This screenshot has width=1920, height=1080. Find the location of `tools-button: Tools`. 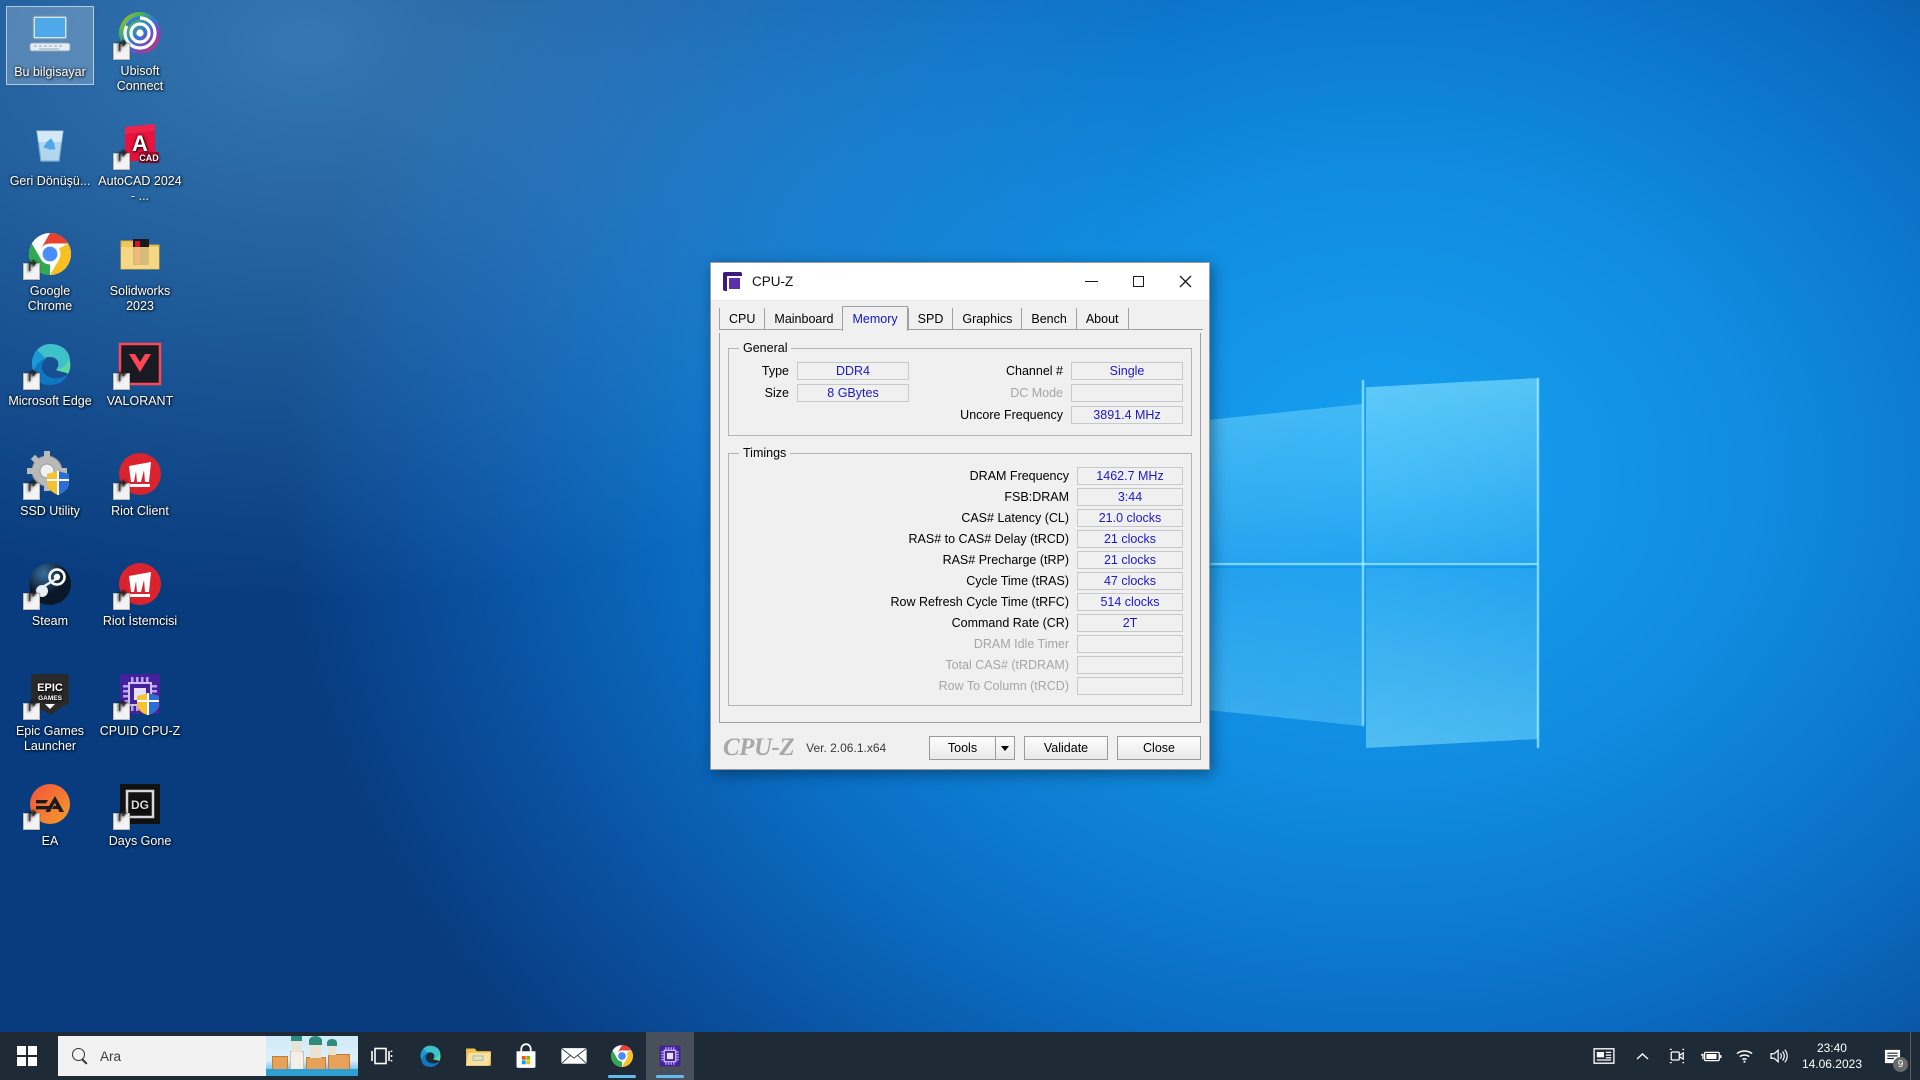

tools-button: Tools is located at coordinates (962, 748).